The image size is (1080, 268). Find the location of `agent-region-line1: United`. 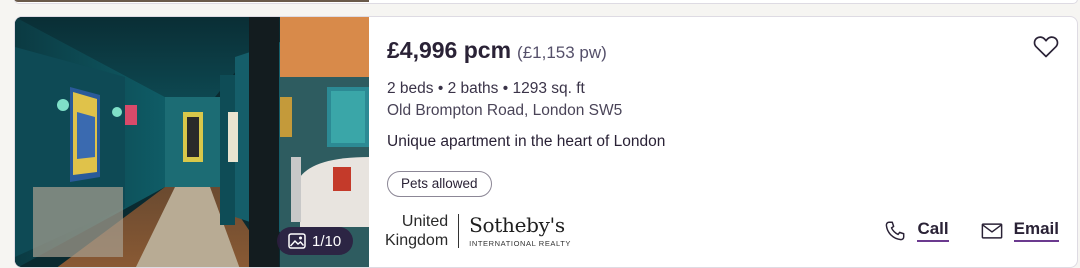

agent-region-line1: United is located at coordinates (425, 221).